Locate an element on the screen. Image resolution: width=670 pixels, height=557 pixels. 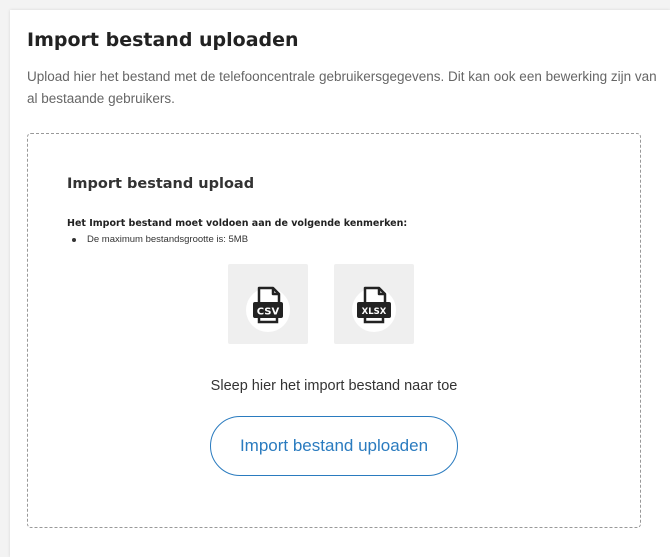
xlsx-file-icon: XLSX is located at coordinates (374, 304).